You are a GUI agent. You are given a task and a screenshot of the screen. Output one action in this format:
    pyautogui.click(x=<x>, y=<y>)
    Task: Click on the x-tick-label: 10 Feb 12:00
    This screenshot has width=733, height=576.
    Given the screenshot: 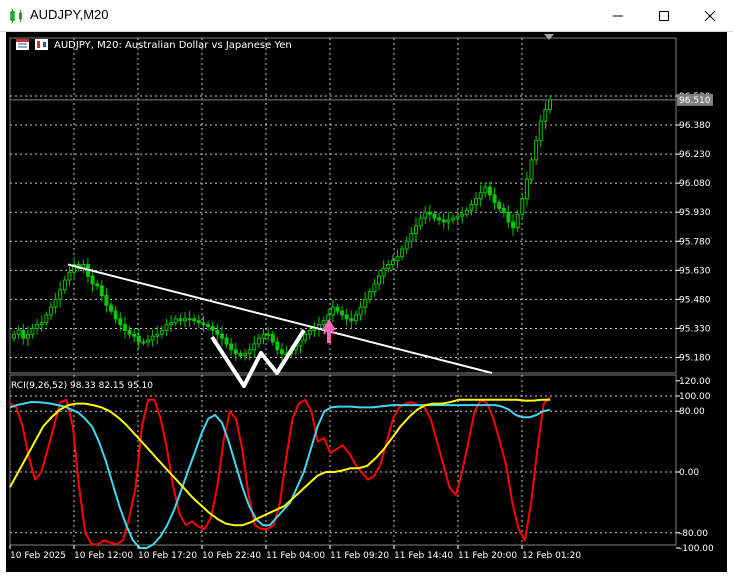 What is the action you would take?
    pyautogui.click(x=103, y=556)
    